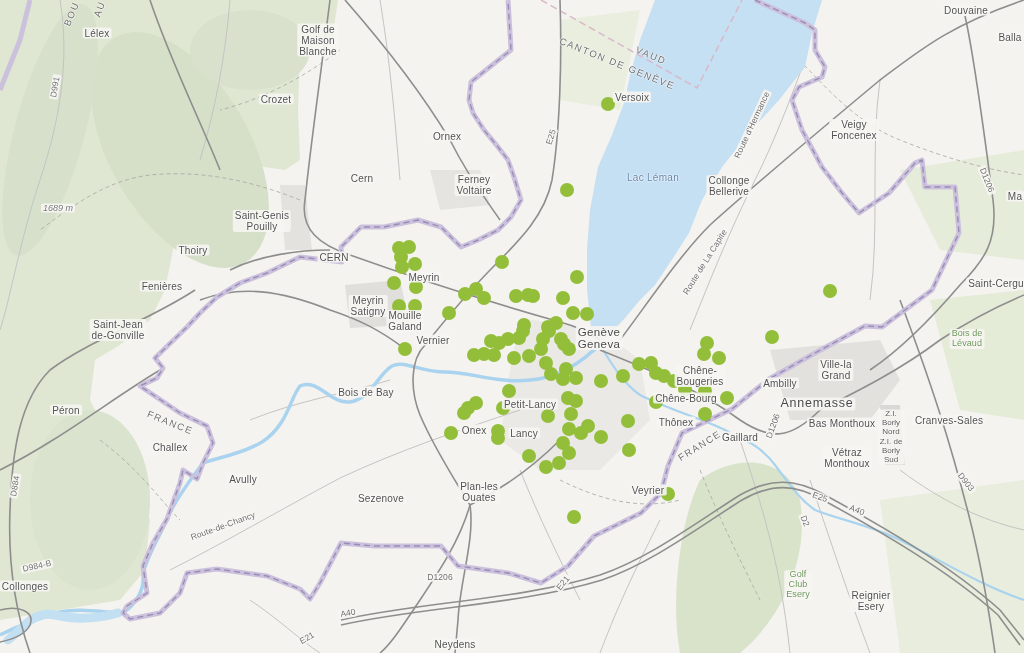 The height and width of the screenshot is (653, 1024). I want to click on place-label: Bas Monthoux, so click(842, 423).